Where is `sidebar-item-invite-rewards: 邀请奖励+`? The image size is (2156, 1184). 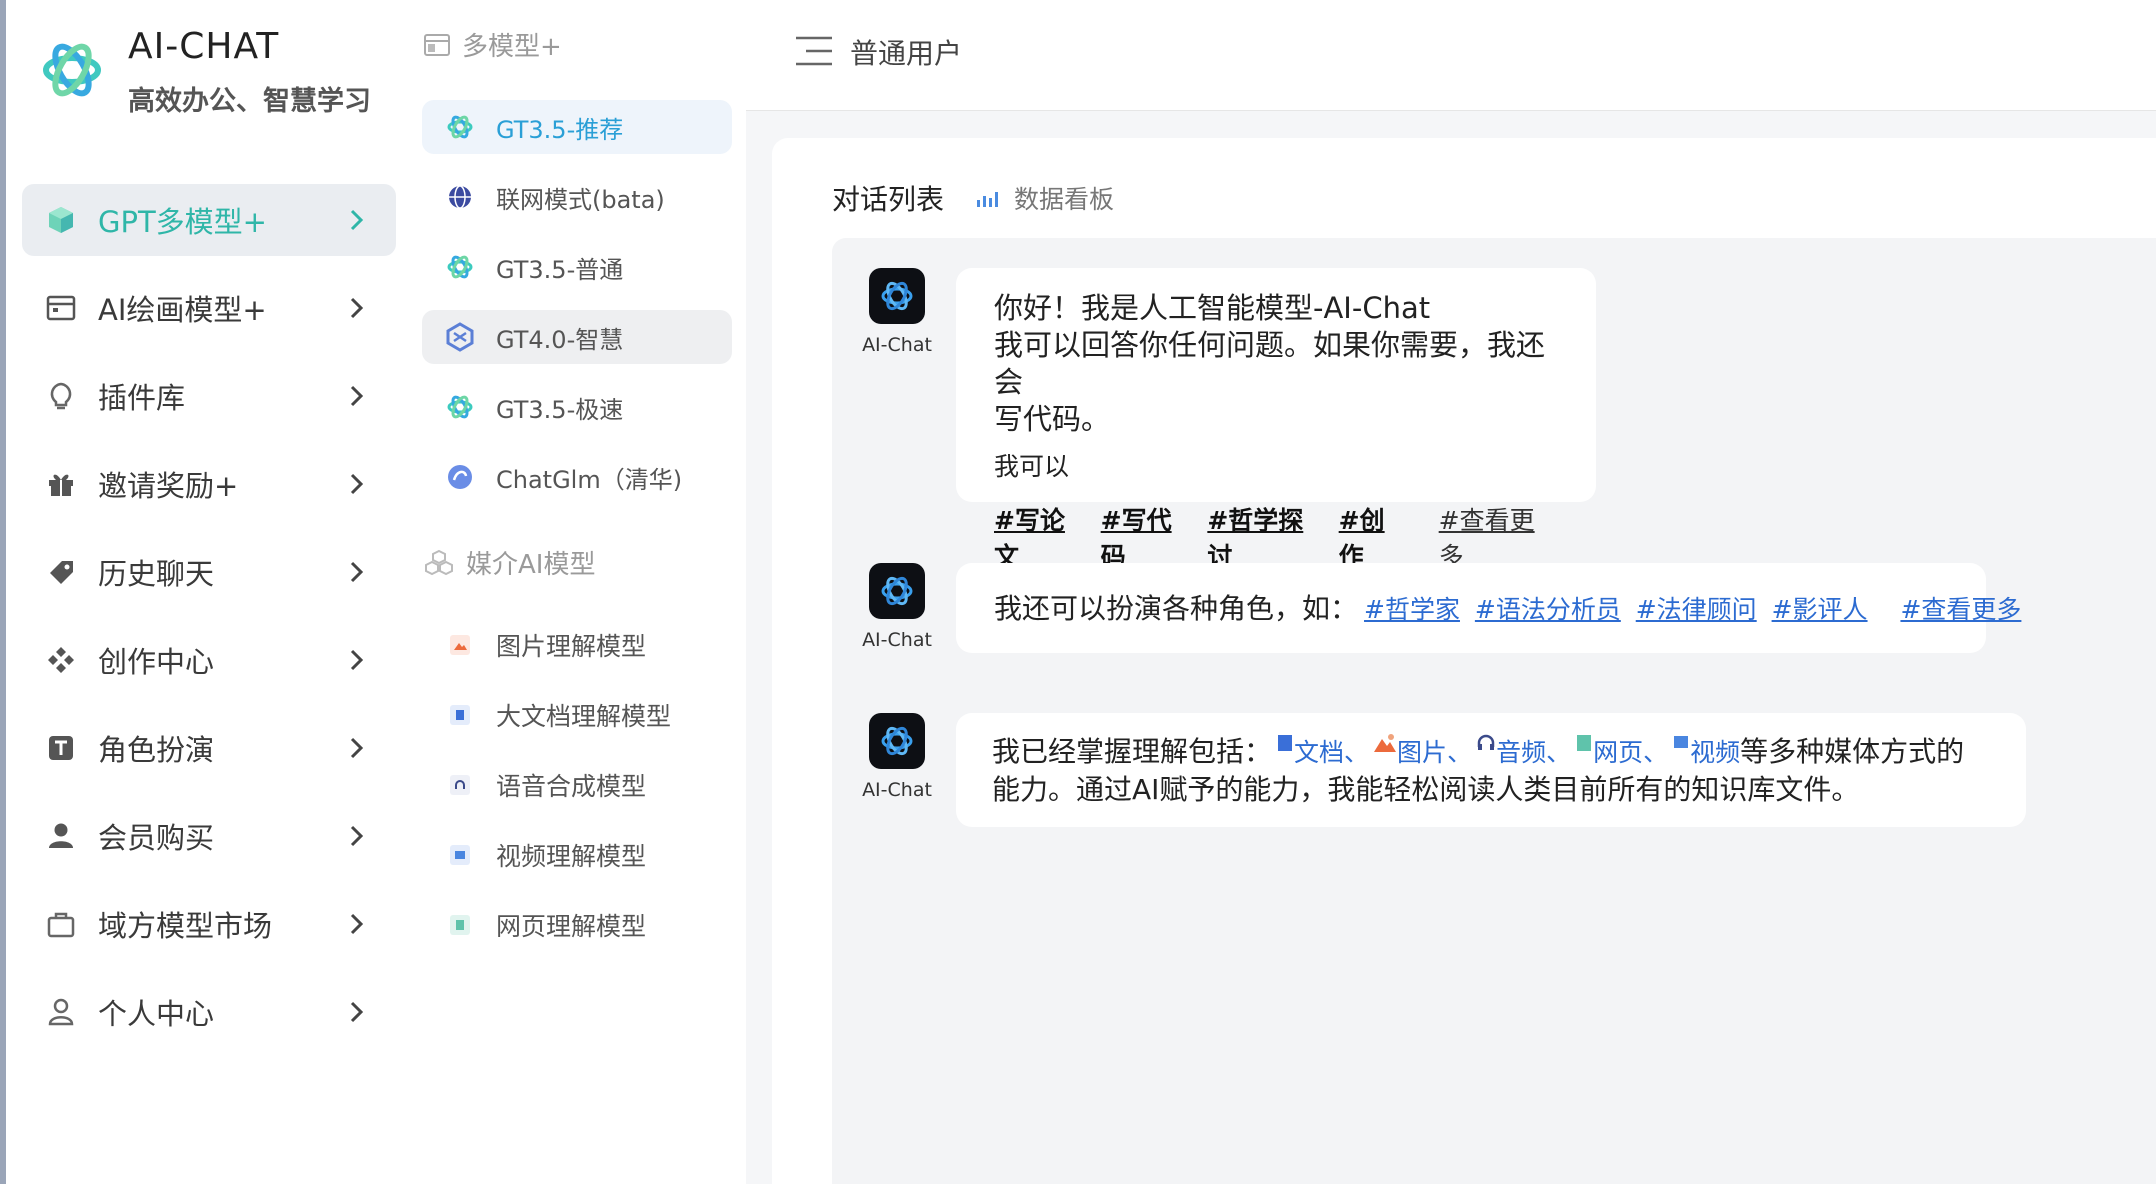
sidebar-item-invite-rewards: 邀请奖励+ is located at coordinates (209, 484).